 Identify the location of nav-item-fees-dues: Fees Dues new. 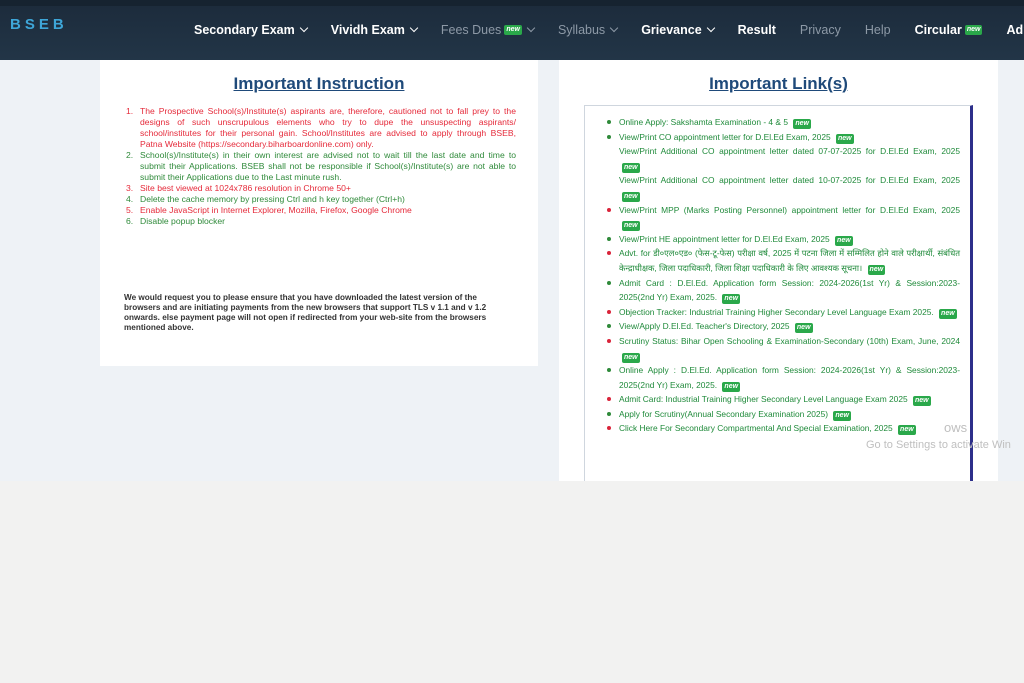
(488, 30).